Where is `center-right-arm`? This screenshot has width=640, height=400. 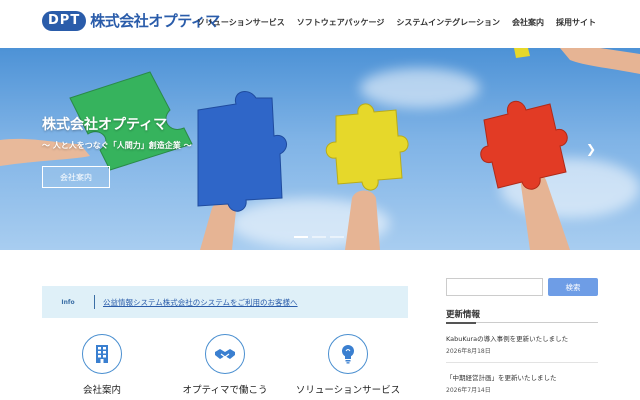
center-right-arm is located at coordinates (362, 220).